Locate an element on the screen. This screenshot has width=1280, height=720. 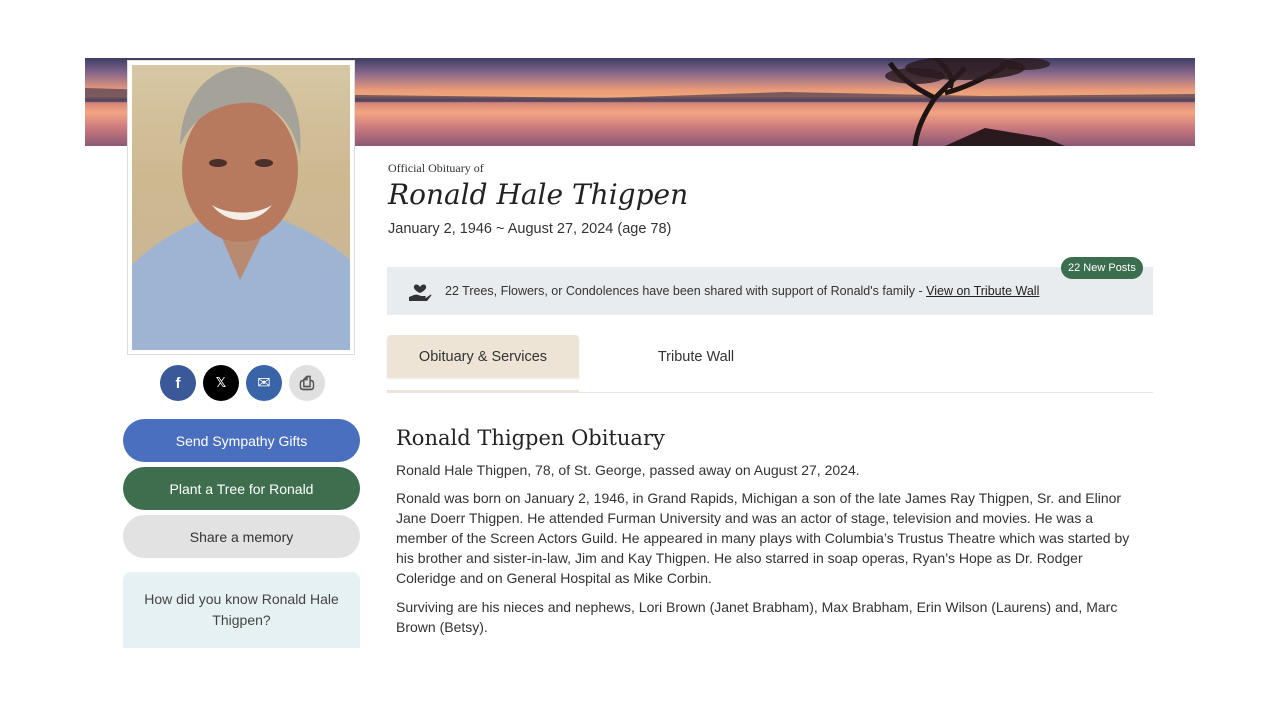
official-obituary-label: Official Obituary of is located at coordinates (436, 168).